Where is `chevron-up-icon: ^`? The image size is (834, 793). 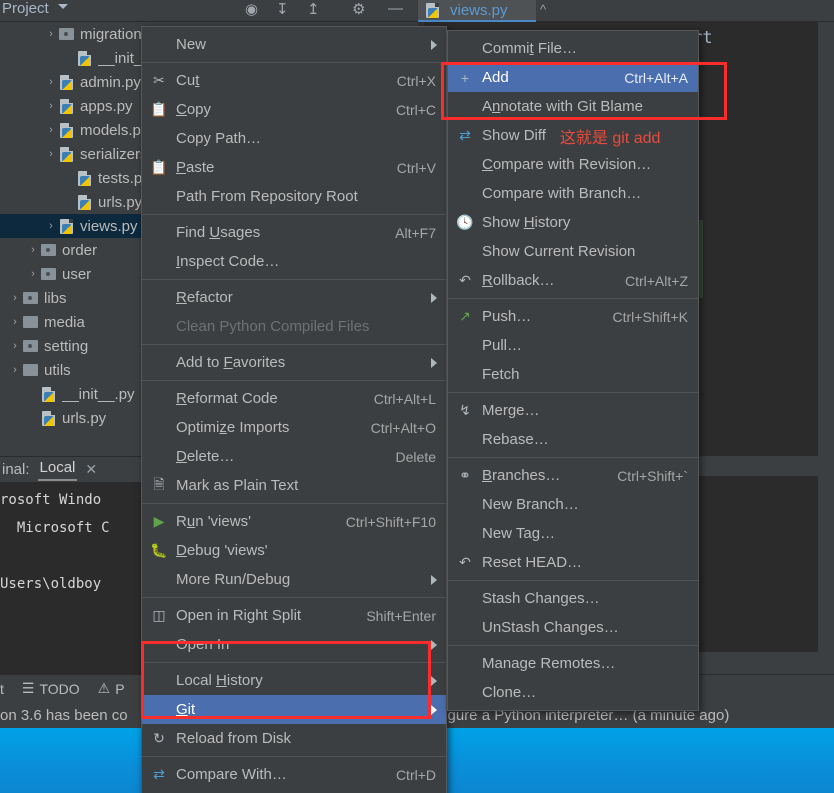 chevron-up-icon: ^ is located at coordinates (543, 9).